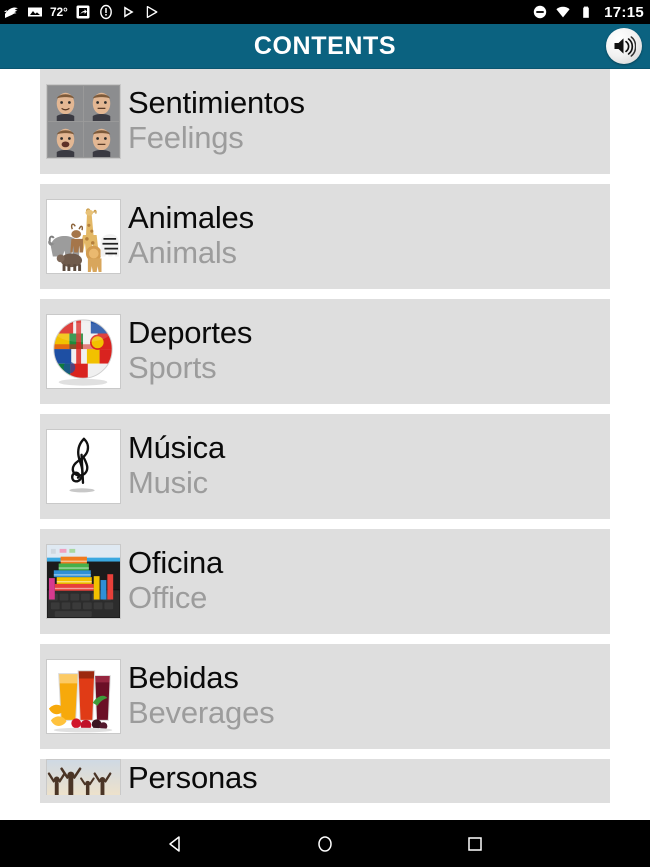 Image resolution: width=650 pixels, height=867 pixels. Describe the element at coordinates (106, 12) in the screenshot. I see `warning-icon` at that location.